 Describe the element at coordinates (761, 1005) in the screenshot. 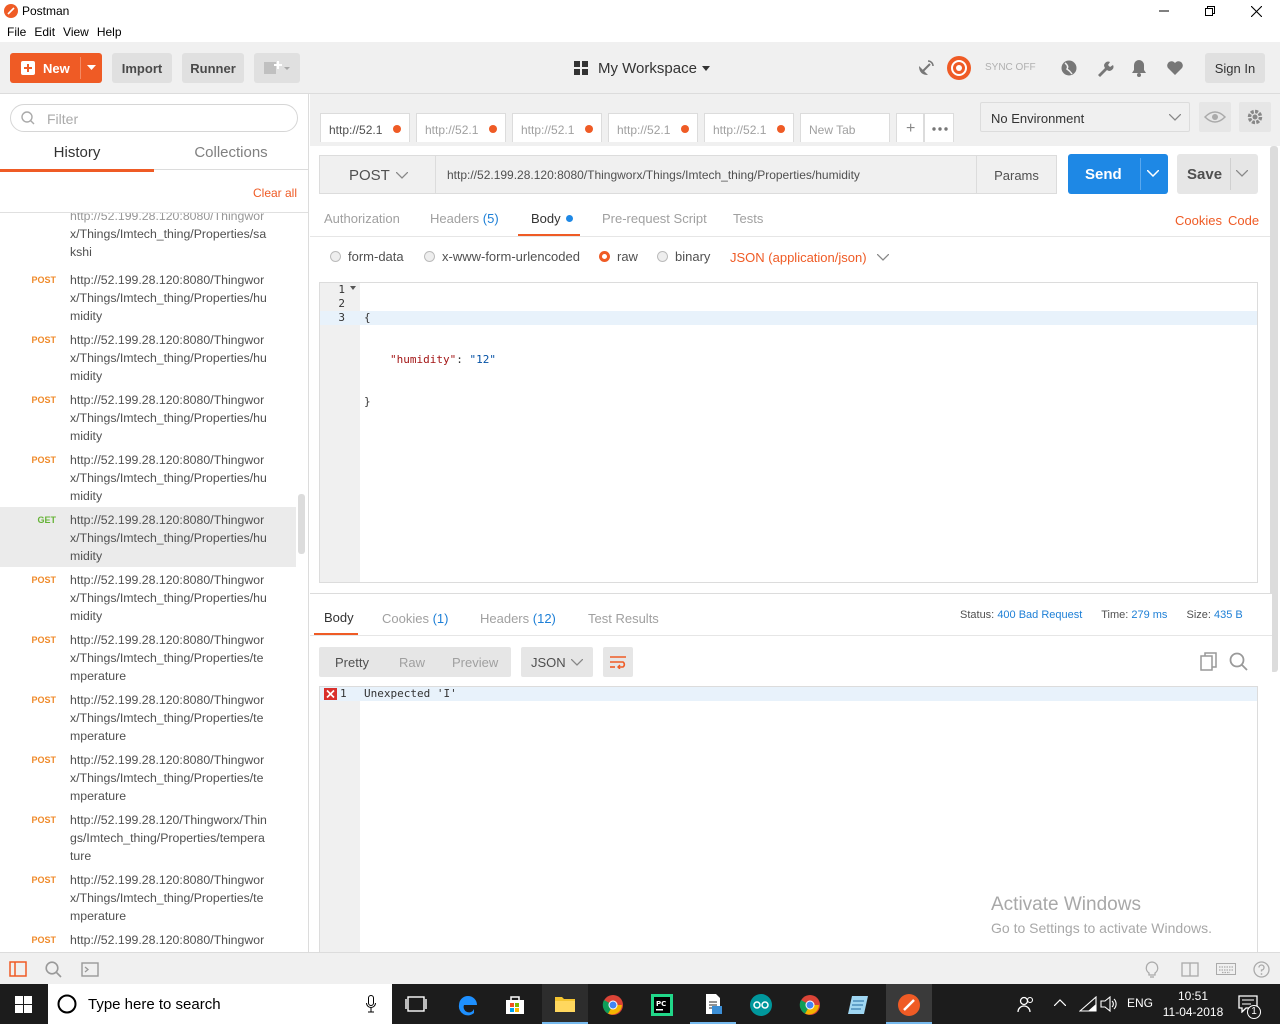

I see `arduino-icon` at that location.